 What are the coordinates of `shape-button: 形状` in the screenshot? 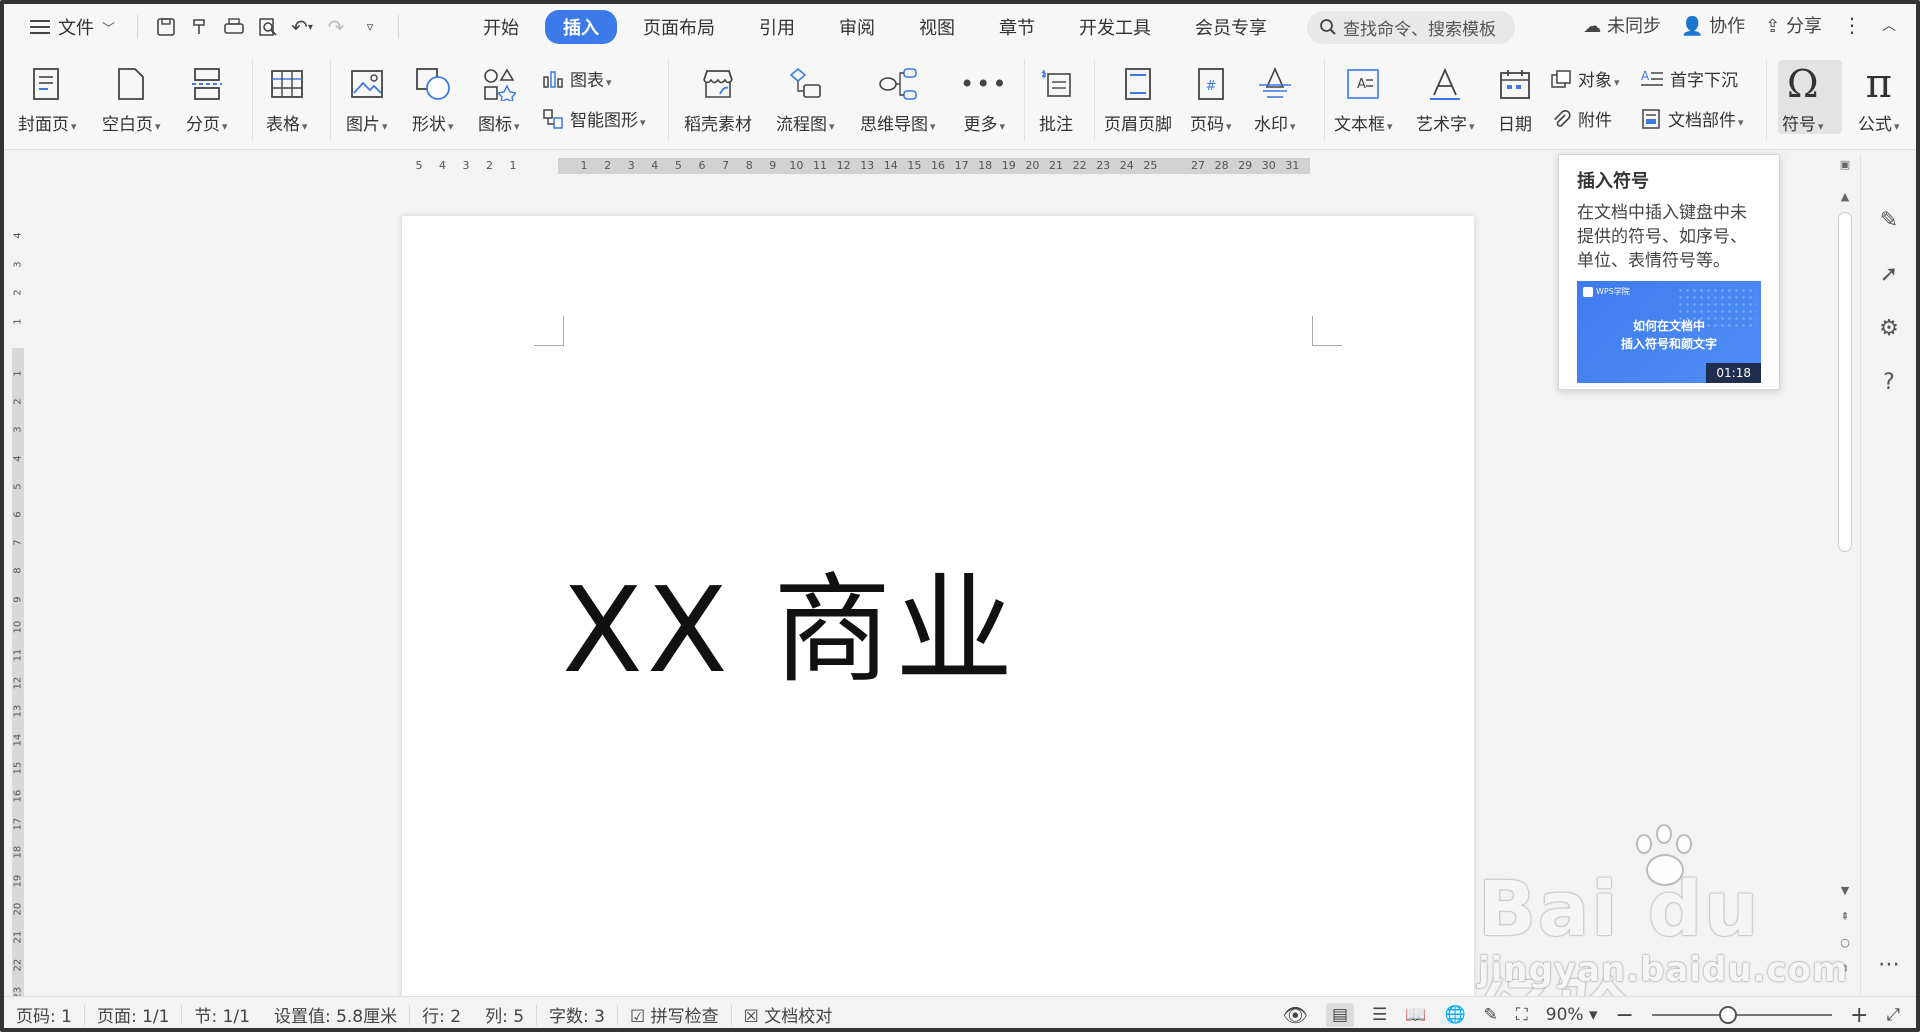 It's located at (433, 96).